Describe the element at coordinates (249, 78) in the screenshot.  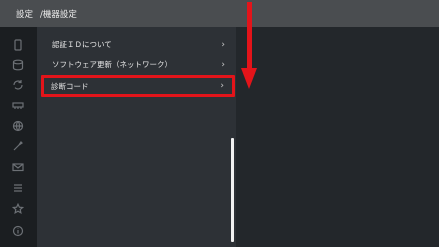
I see `arrow-head` at that location.